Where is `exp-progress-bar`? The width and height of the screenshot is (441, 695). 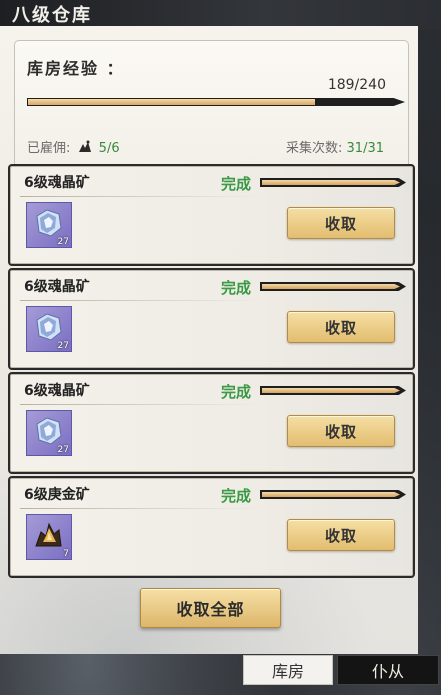
exp-progress-bar is located at coordinates (216, 102).